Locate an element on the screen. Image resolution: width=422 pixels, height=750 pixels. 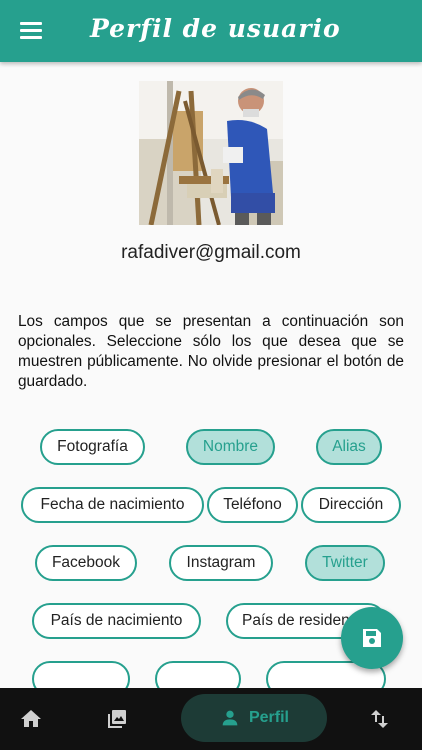
sort-arrows-icon is located at coordinates (379, 719).